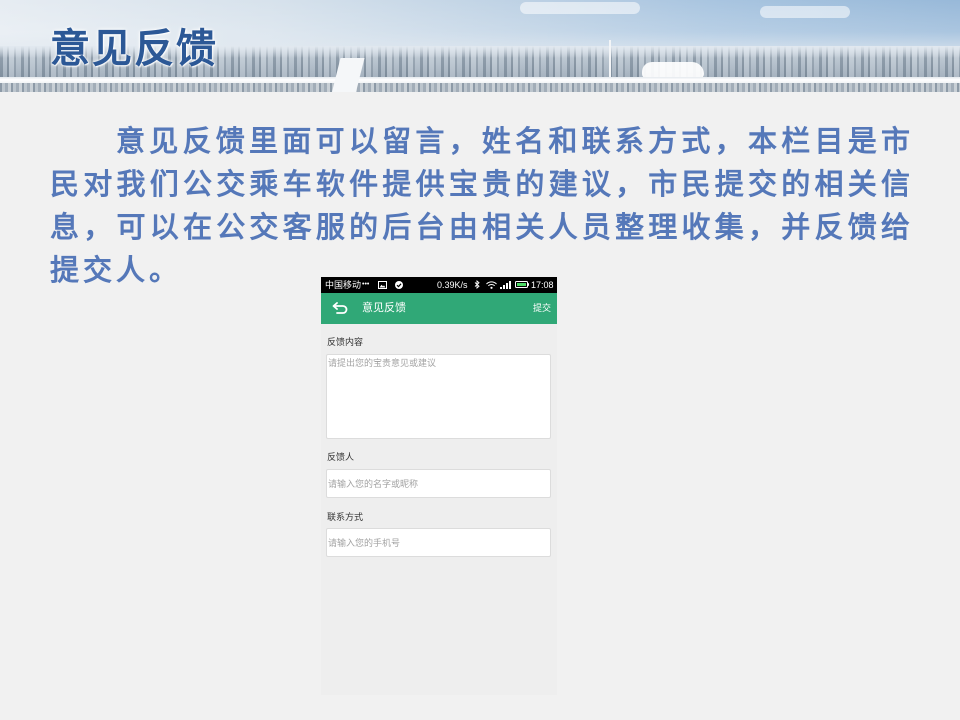  Describe the element at coordinates (345, 342) in the screenshot. I see `feedback-content-label: 反馈内容` at that location.